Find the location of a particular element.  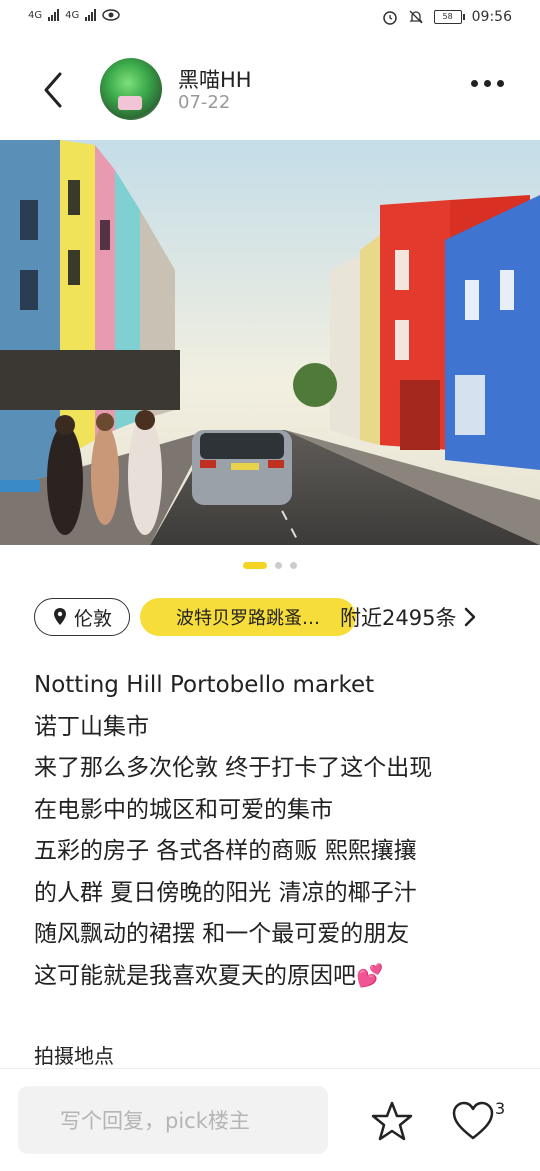

location-tag-label: 伦敦 is located at coordinates (92, 618).